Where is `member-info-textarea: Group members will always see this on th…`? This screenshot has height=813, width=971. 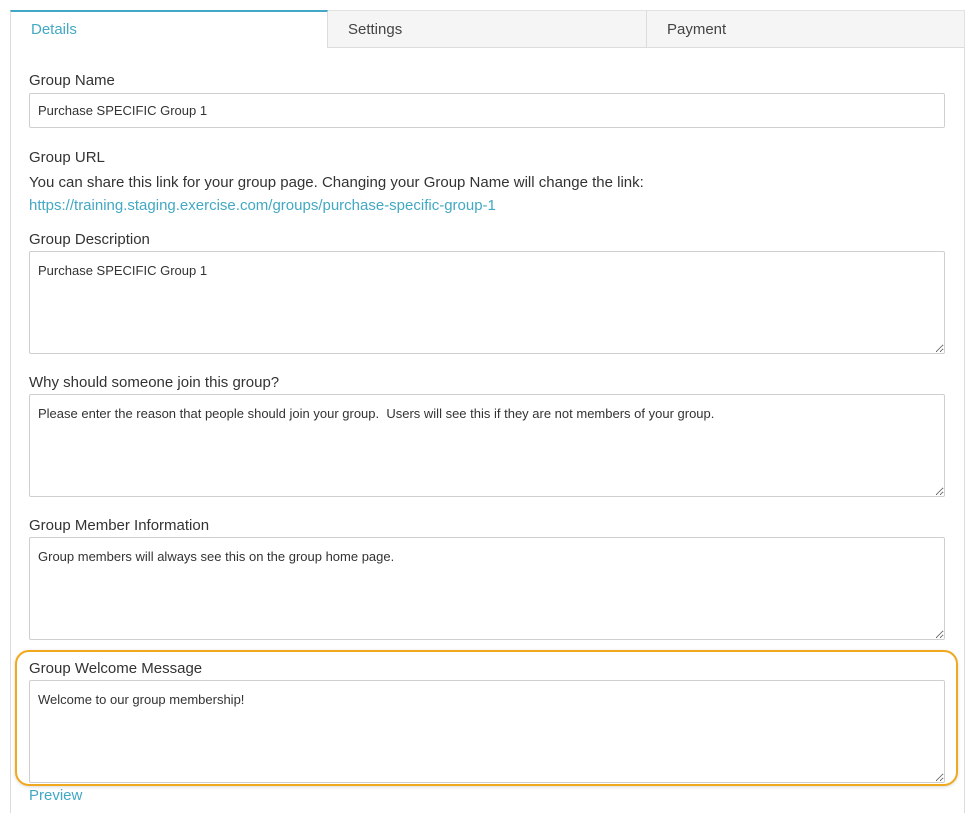
member-info-textarea: Group members will always see this on th… is located at coordinates (487, 588).